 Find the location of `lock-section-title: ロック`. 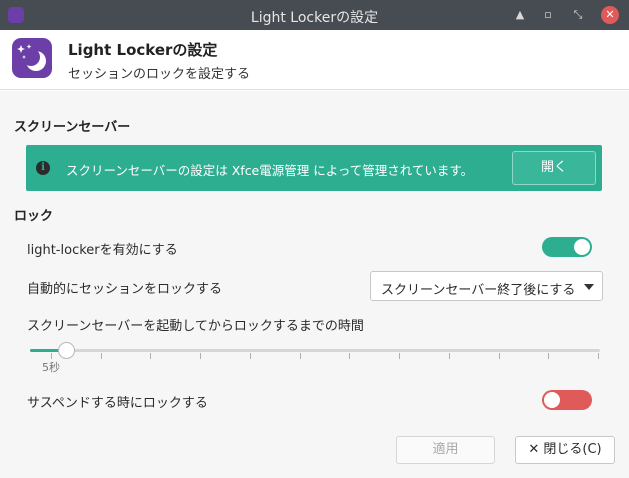

lock-section-title: ロック is located at coordinates (34, 216).